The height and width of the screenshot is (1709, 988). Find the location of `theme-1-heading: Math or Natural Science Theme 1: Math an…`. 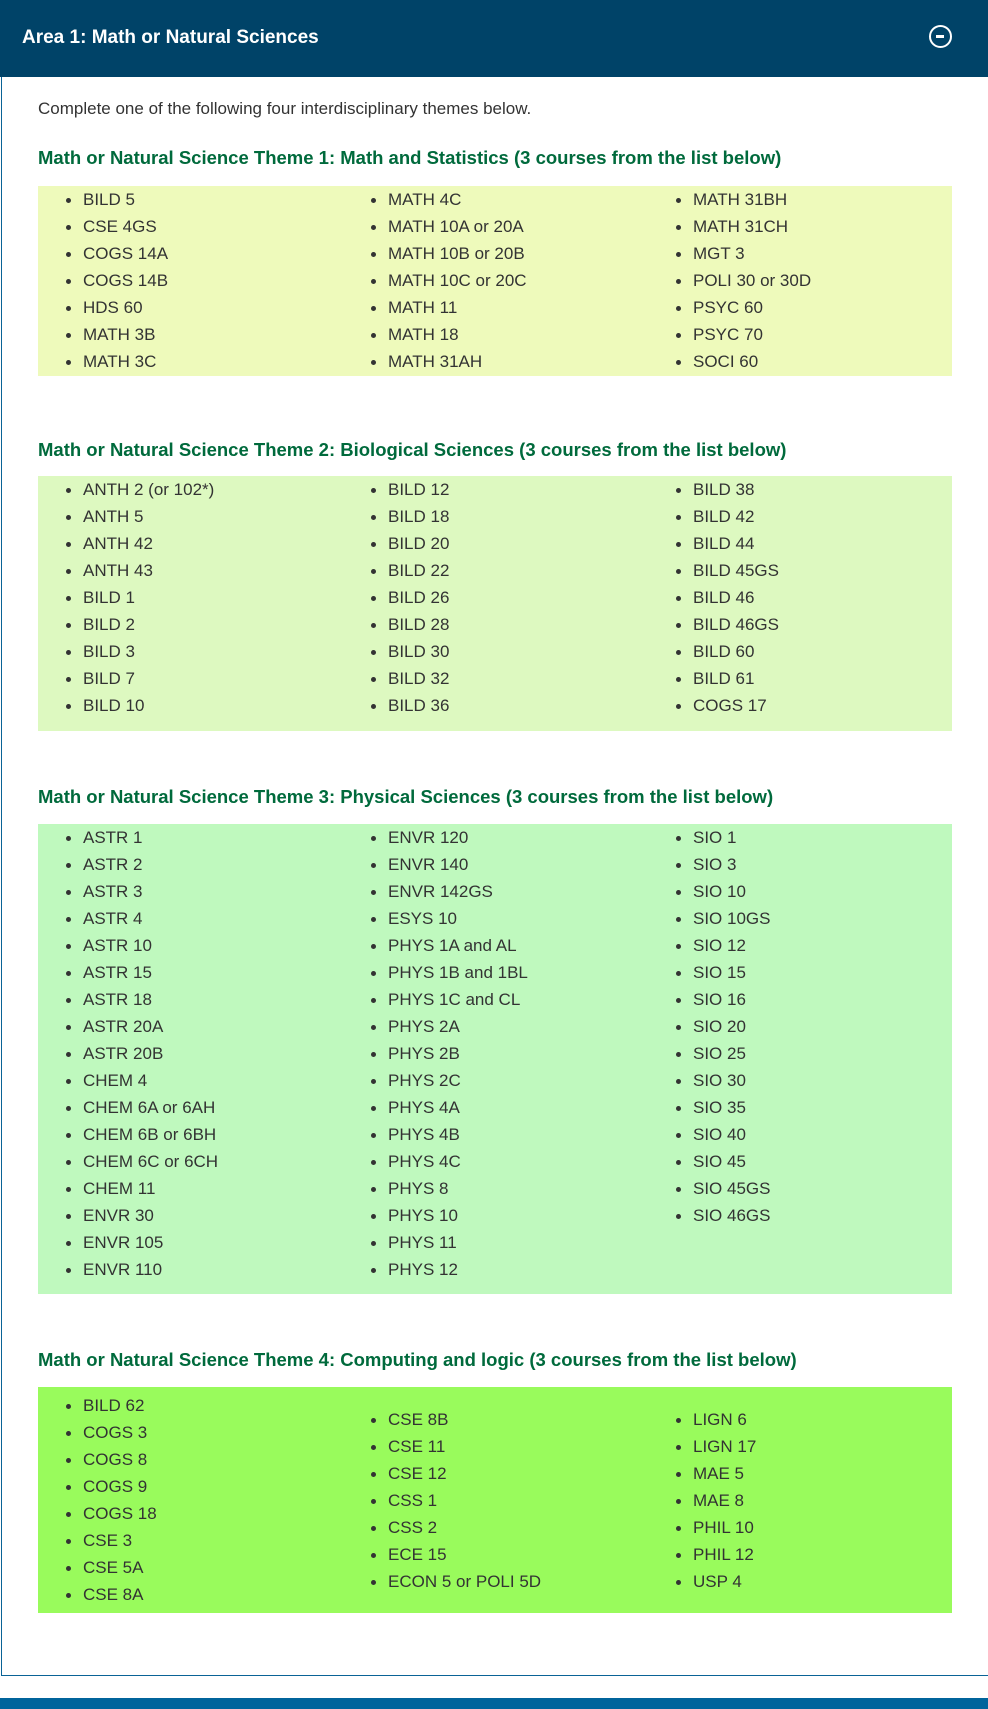

theme-1-heading: Math or Natural Science Theme 1: Math an… is located at coordinates (410, 157).